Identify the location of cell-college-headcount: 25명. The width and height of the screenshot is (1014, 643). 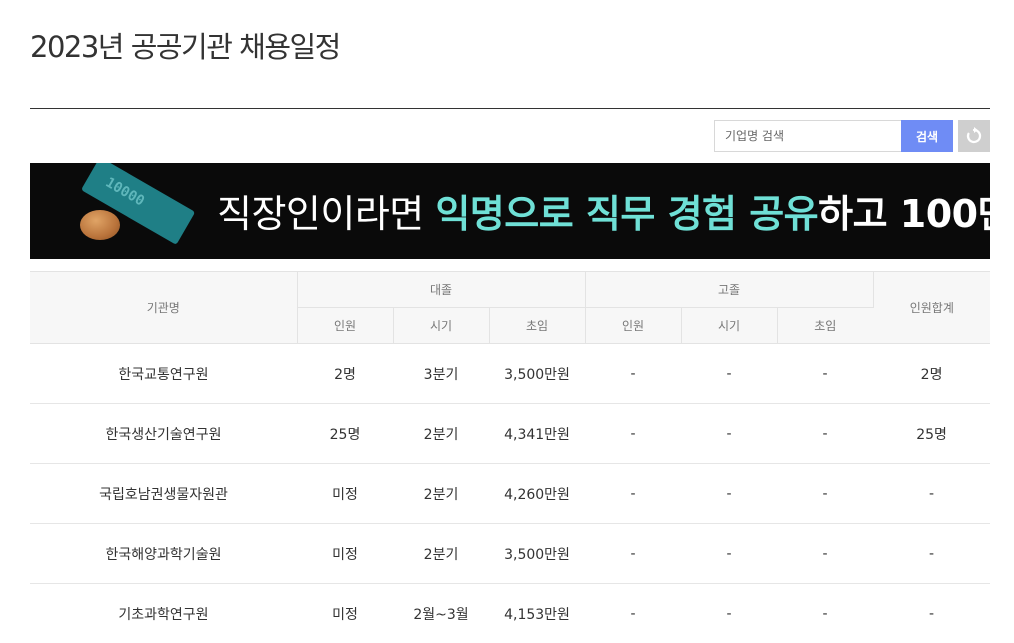
(345, 433).